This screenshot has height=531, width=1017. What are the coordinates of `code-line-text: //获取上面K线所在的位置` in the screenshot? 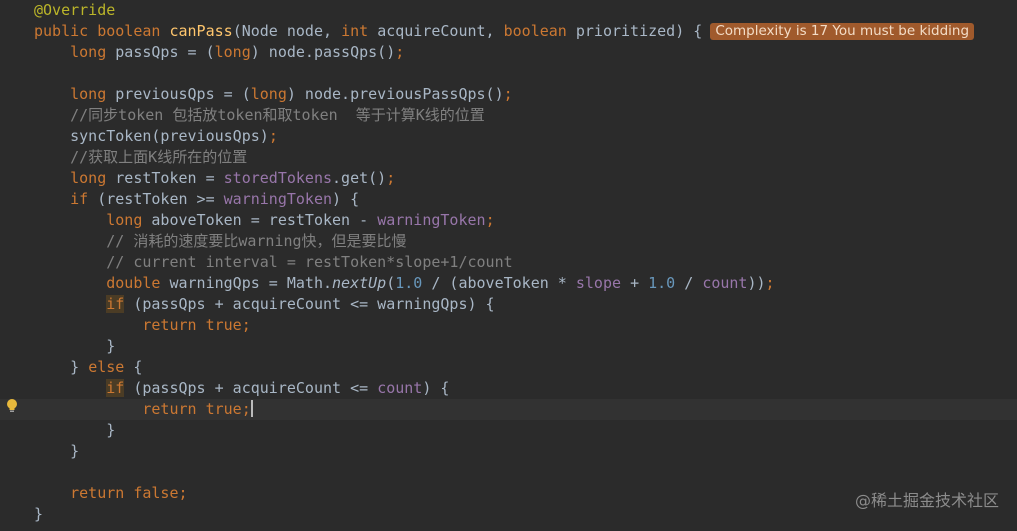 It's located at (140, 157).